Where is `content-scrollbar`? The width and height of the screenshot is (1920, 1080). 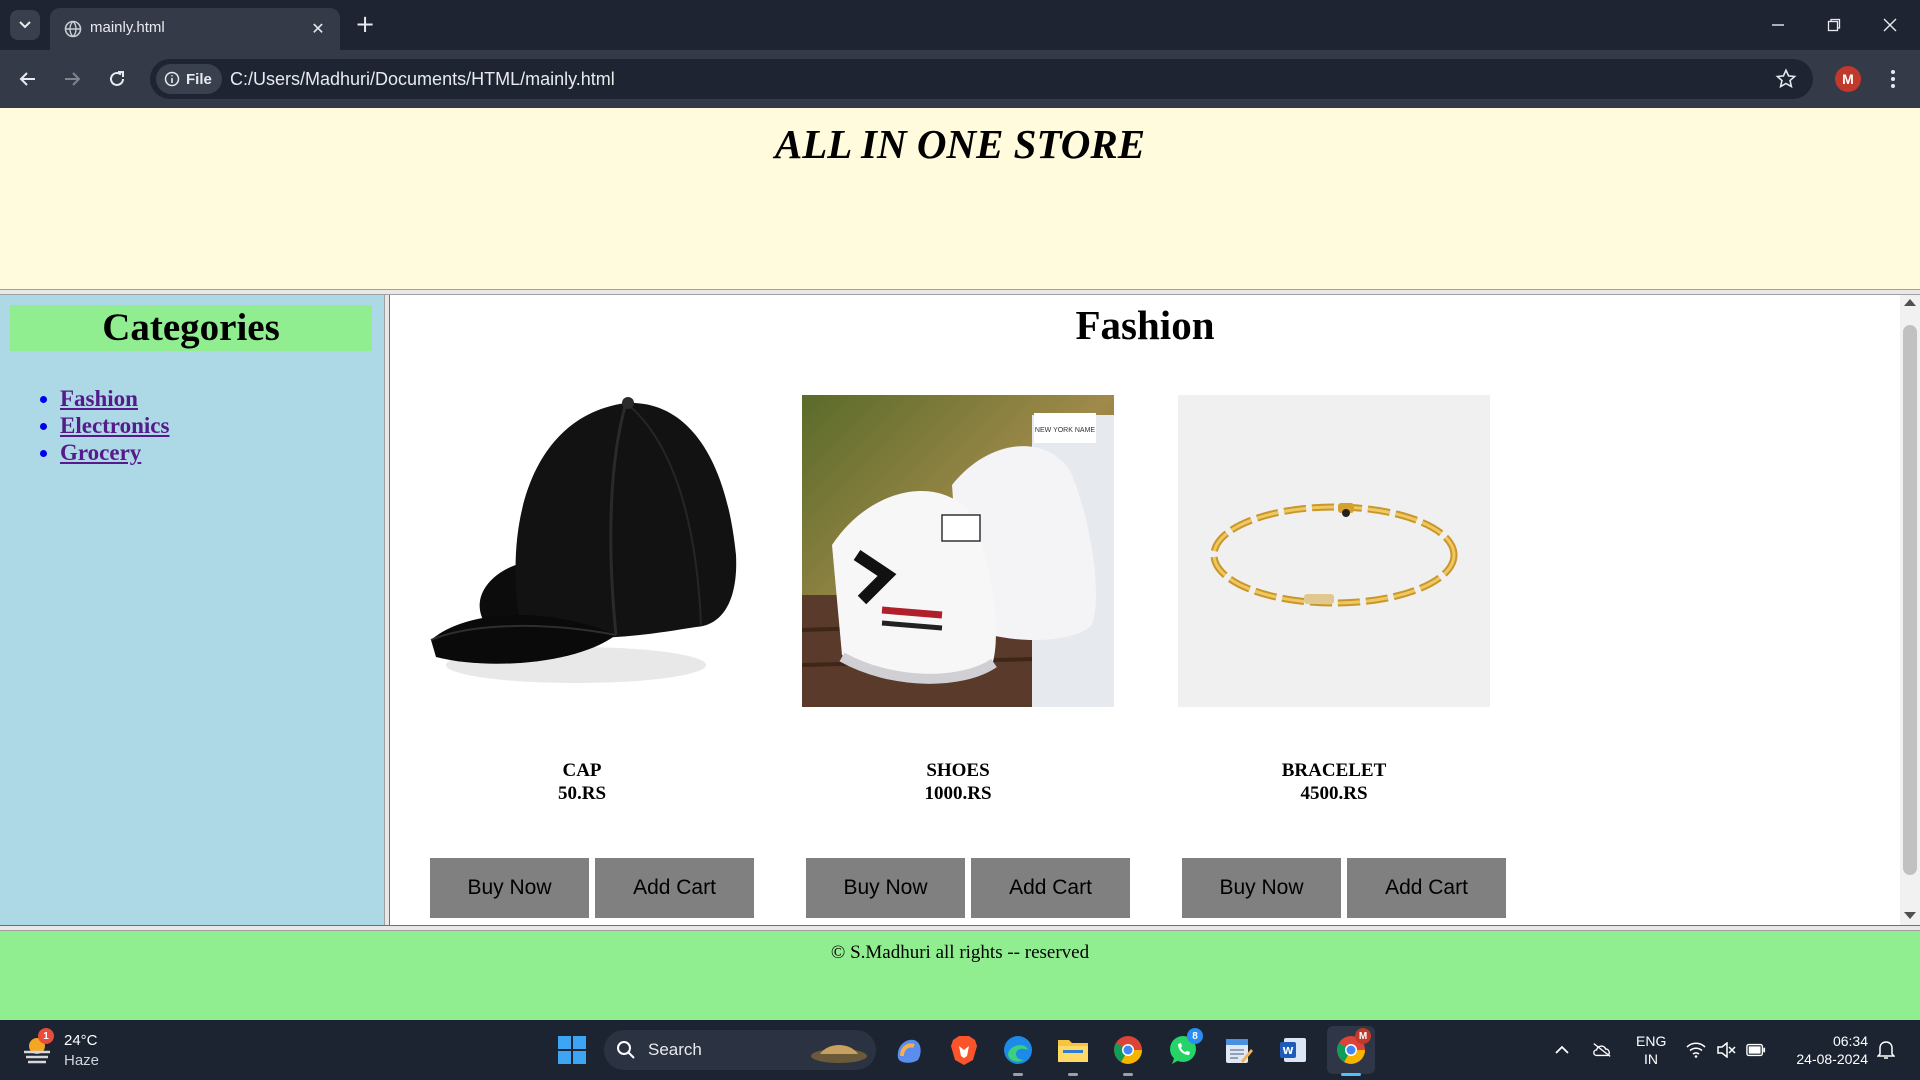 content-scrollbar is located at coordinates (1910, 610).